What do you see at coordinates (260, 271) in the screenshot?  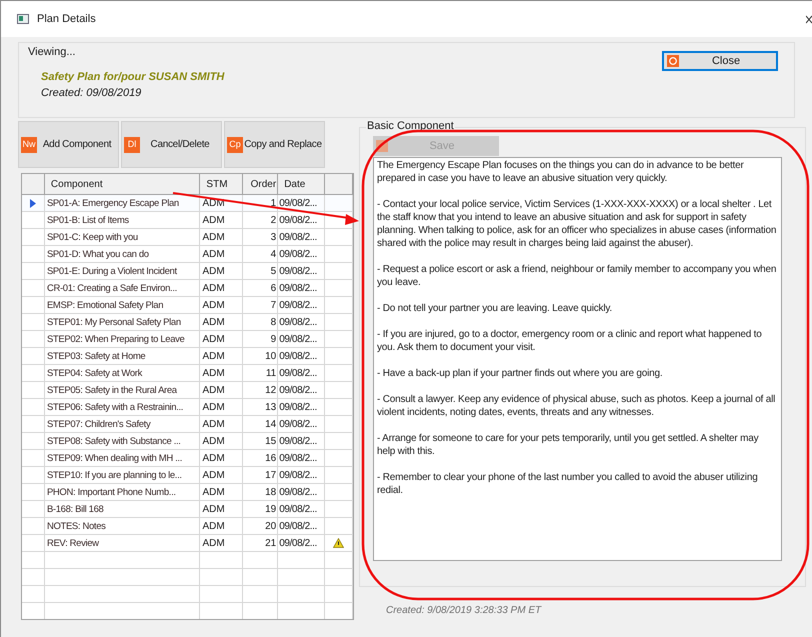 I see `table-cell: 5` at bounding box center [260, 271].